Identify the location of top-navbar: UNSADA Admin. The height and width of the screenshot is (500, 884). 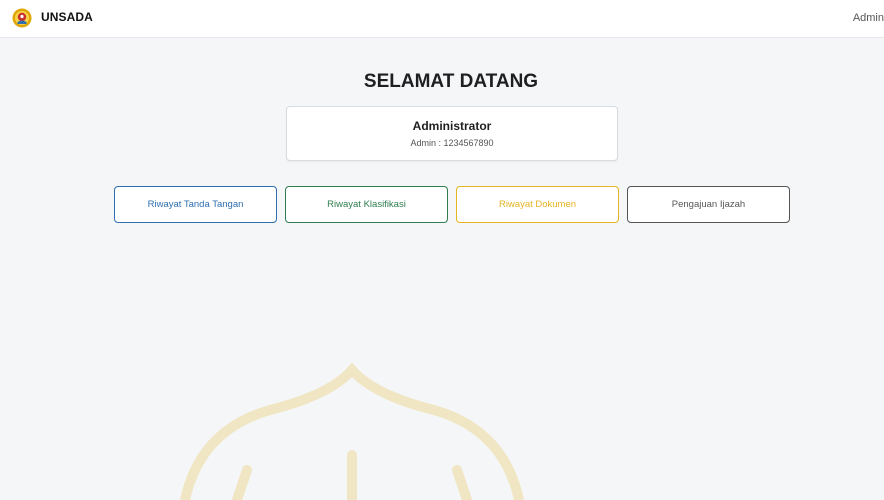
(442, 19).